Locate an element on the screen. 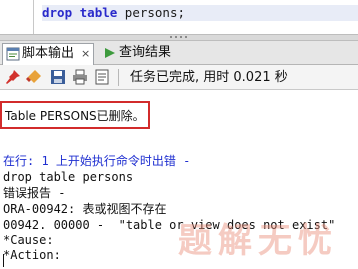 This screenshot has width=358, height=269. tab-query-result: 查询结果 is located at coordinates (150, 54).